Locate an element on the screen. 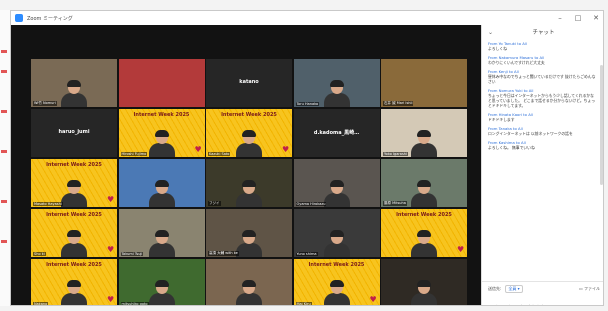 The height and width of the screenshot is (311, 608). participant-name: Hiroshi Fujimo is located at coordinates (134, 154).